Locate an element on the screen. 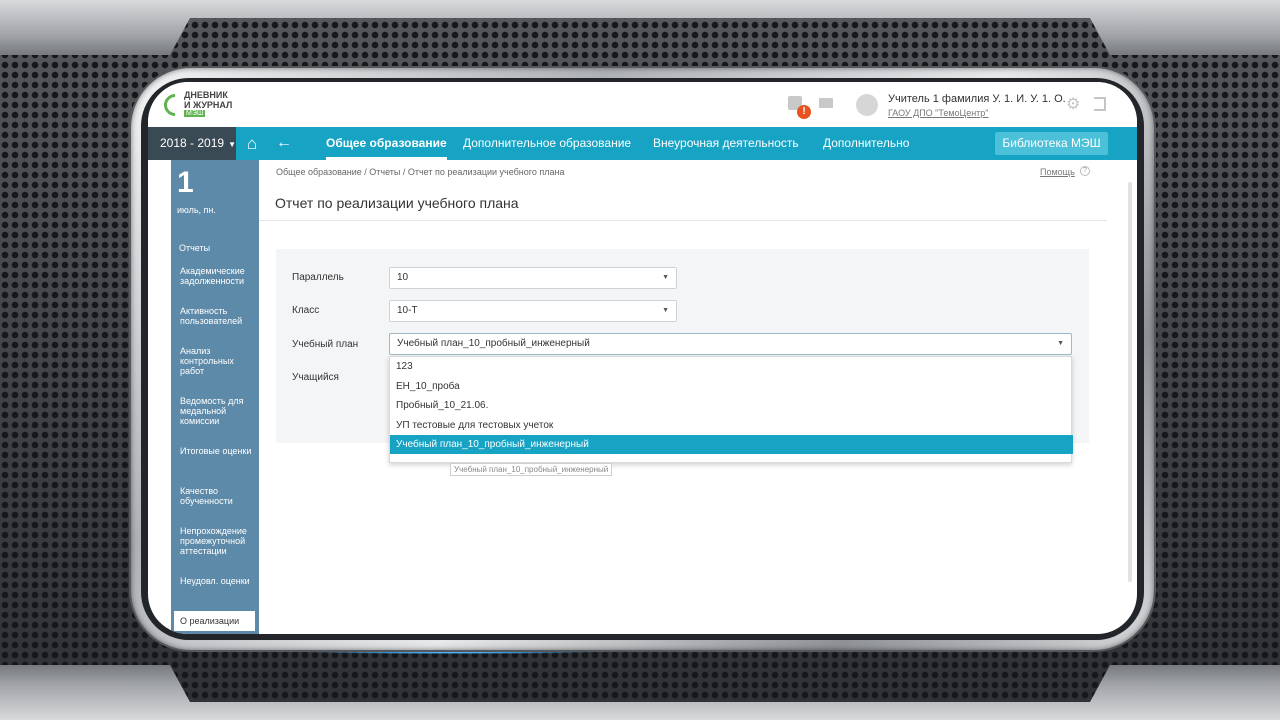 Image resolution: width=1280 pixels, height=720 pixels. date-day: июль, пн. is located at coordinates (196, 210).